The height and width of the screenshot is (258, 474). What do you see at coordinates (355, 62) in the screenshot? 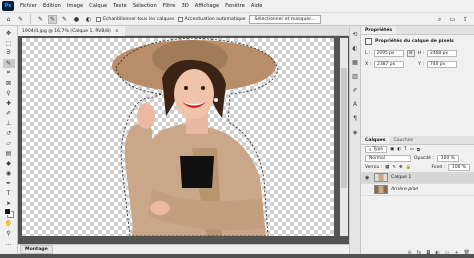
I see `color-icon: ▦` at bounding box center [355, 62].